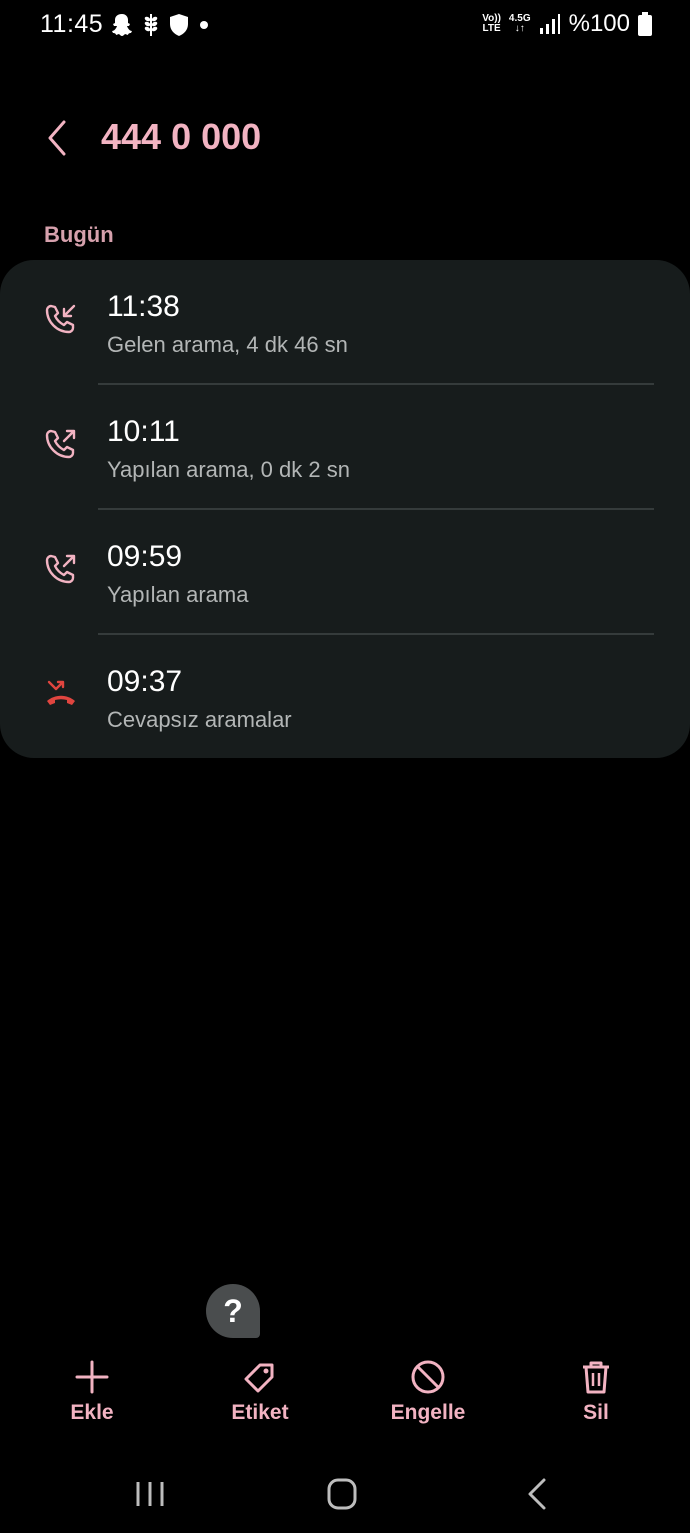 The height and width of the screenshot is (1533, 690). Describe the element at coordinates (567, 24) in the screenshot. I see `status-right: Vo)) LTE 4.5G ↓↑ %100` at that location.